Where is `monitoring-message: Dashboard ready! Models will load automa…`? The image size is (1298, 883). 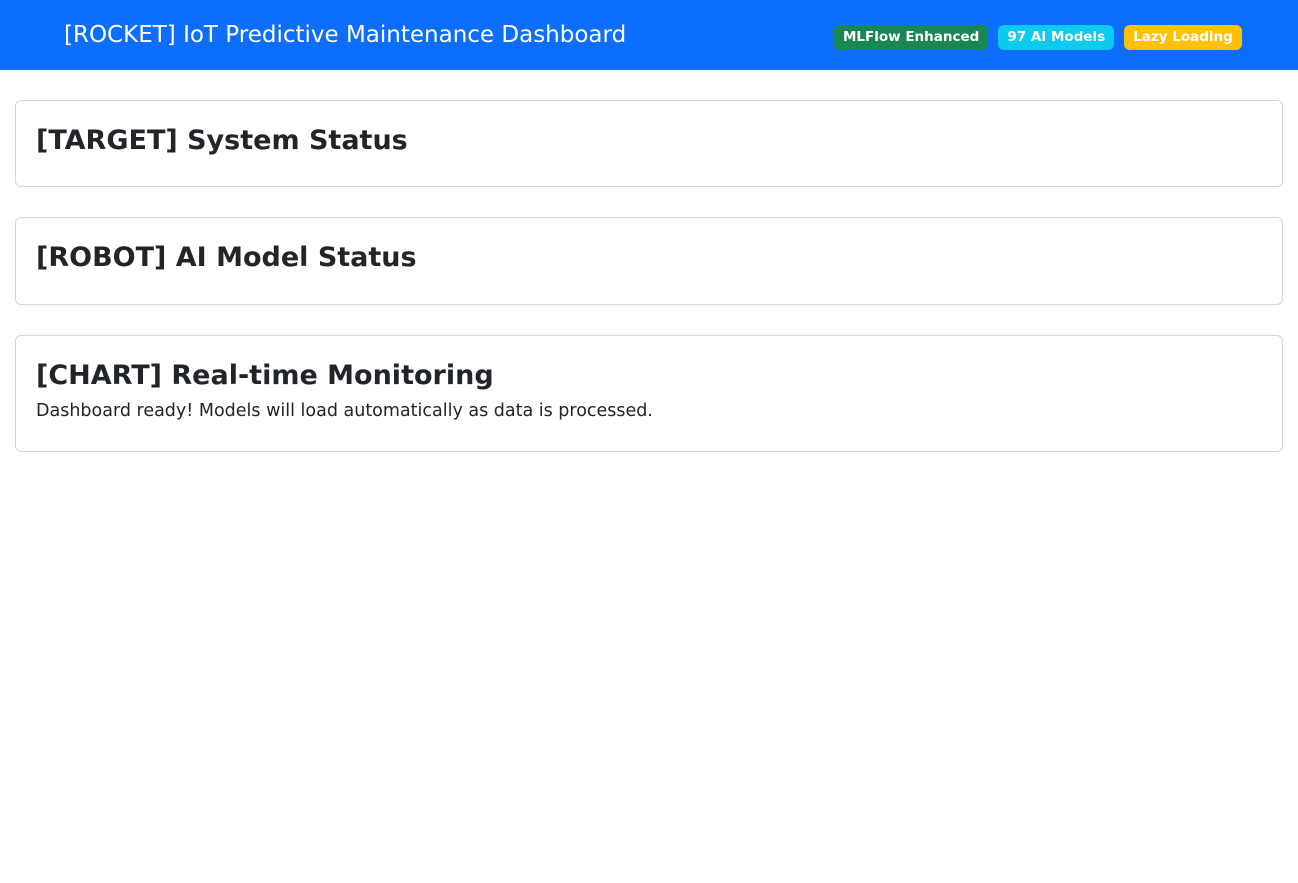 monitoring-message: Dashboard ready! Models will load automa… is located at coordinates (344, 411).